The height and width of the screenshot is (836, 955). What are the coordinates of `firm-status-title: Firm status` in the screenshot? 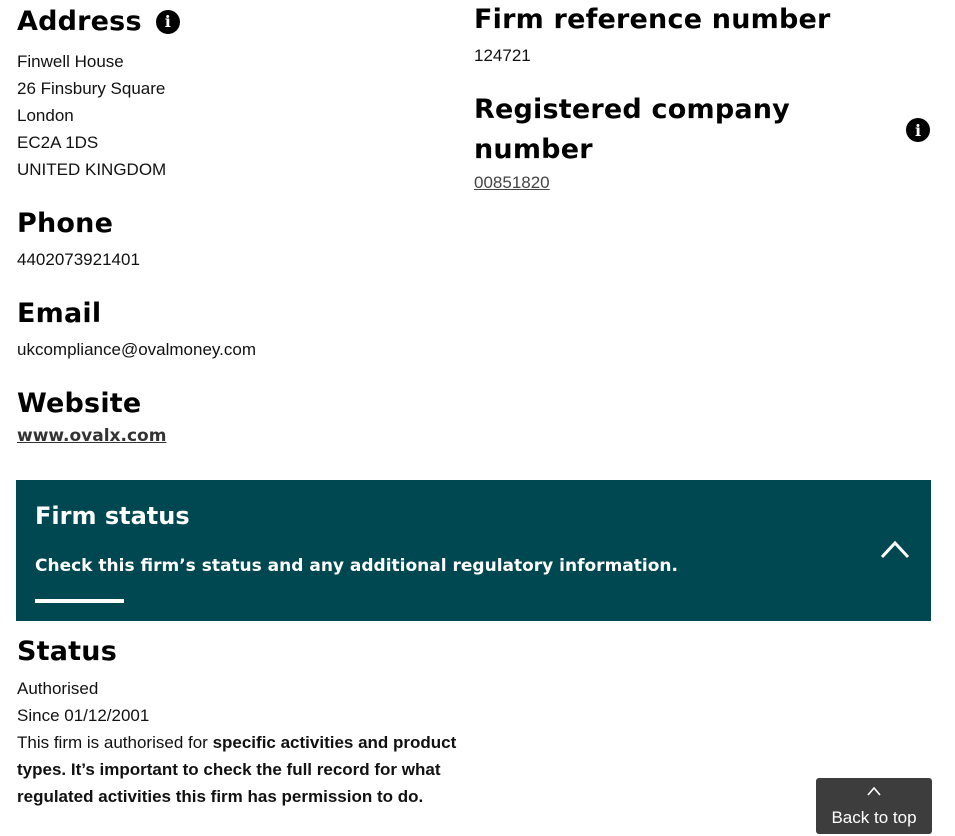 It's located at (112, 516).